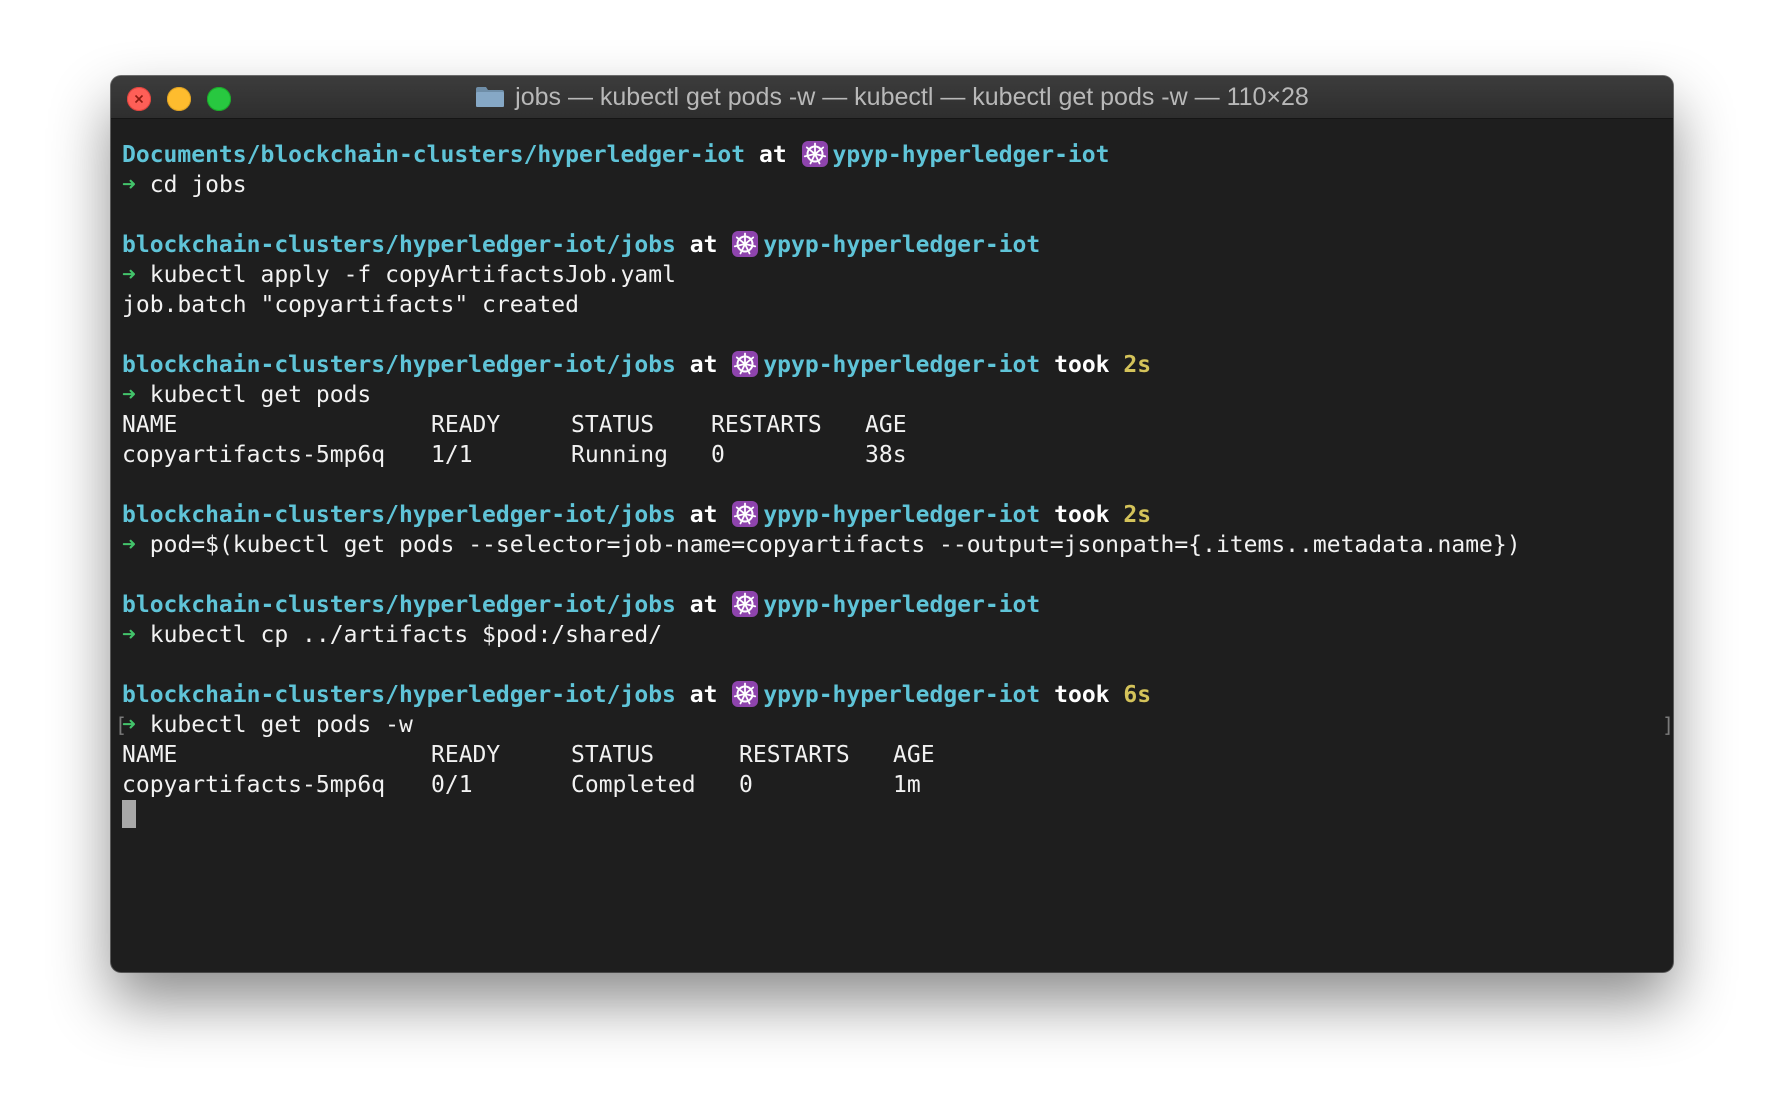 Image resolution: width=1784 pixels, height=1120 pixels. Describe the element at coordinates (412, 275) in the screenshot. I see `command-text: kubectl apply -f copyArtifactsJob.yaml` at that location.